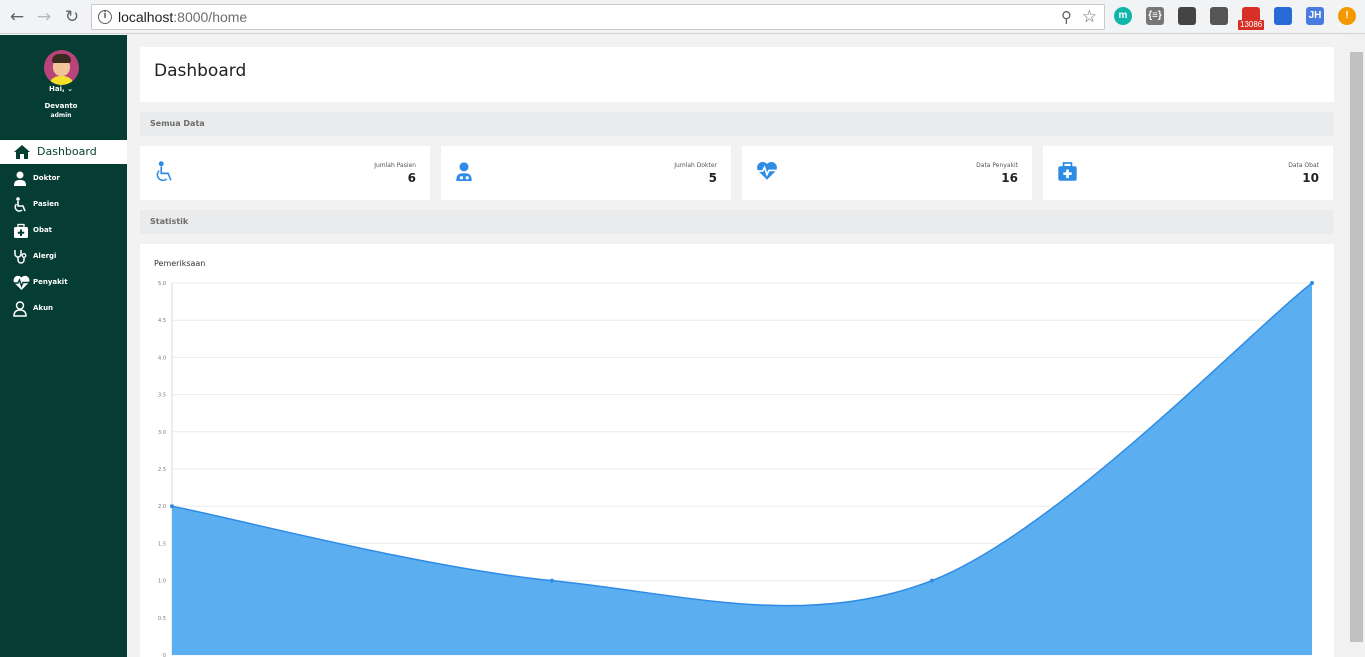 Image resolution: width=1365 pixels, height=657 pixels. Describe the element at coordinates (411, 178) in the screenshot. I see `card-value: 6` at that location.